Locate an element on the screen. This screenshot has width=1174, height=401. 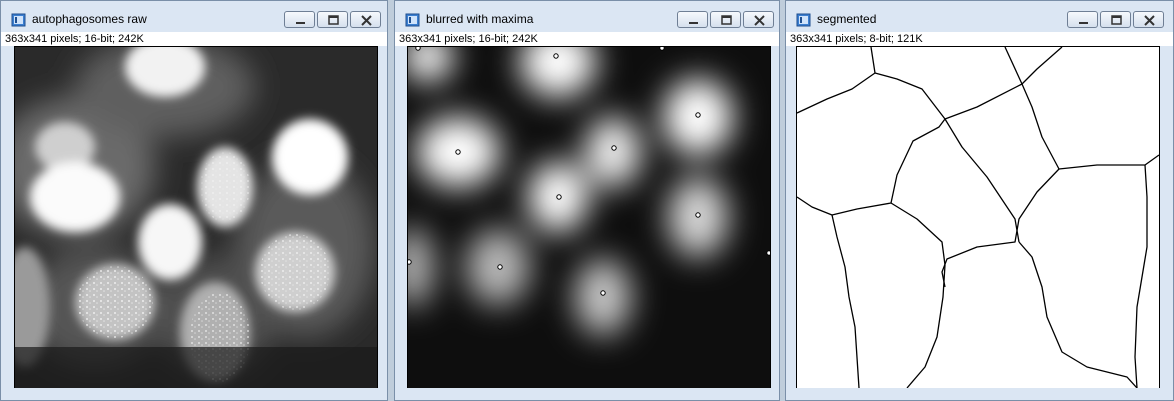
window-title: blurred with maxima is located at coordinates (480, 19).